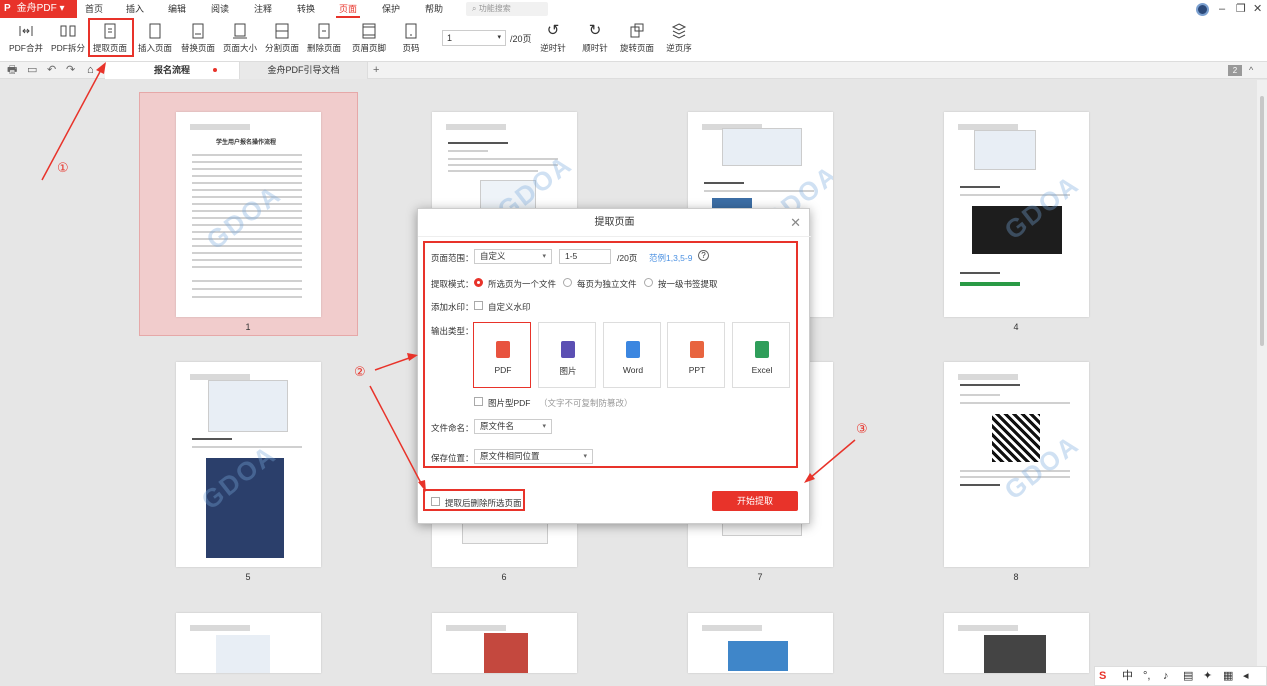 The height and width of the screenshot is (686, 1267). I want to click on keyboard-icon: ▤, so click(1188, 676).